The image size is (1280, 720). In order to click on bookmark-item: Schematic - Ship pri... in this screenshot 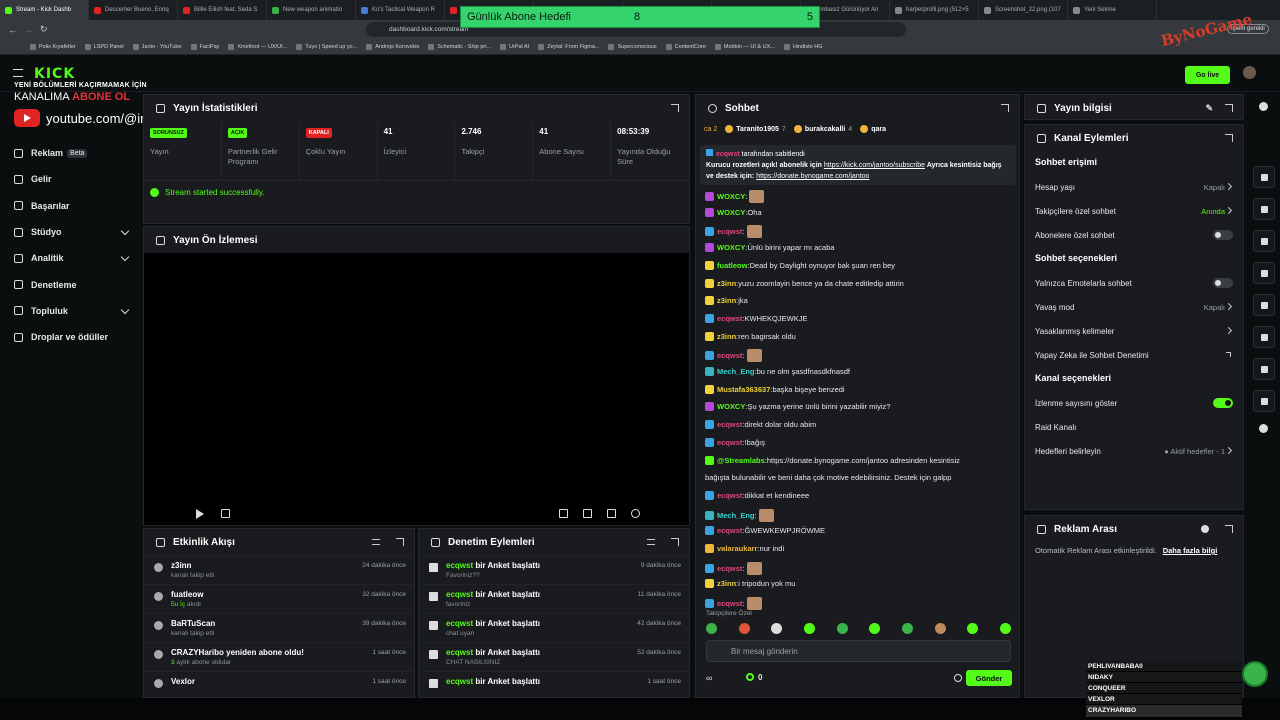, I will do `click(459, 46)`.